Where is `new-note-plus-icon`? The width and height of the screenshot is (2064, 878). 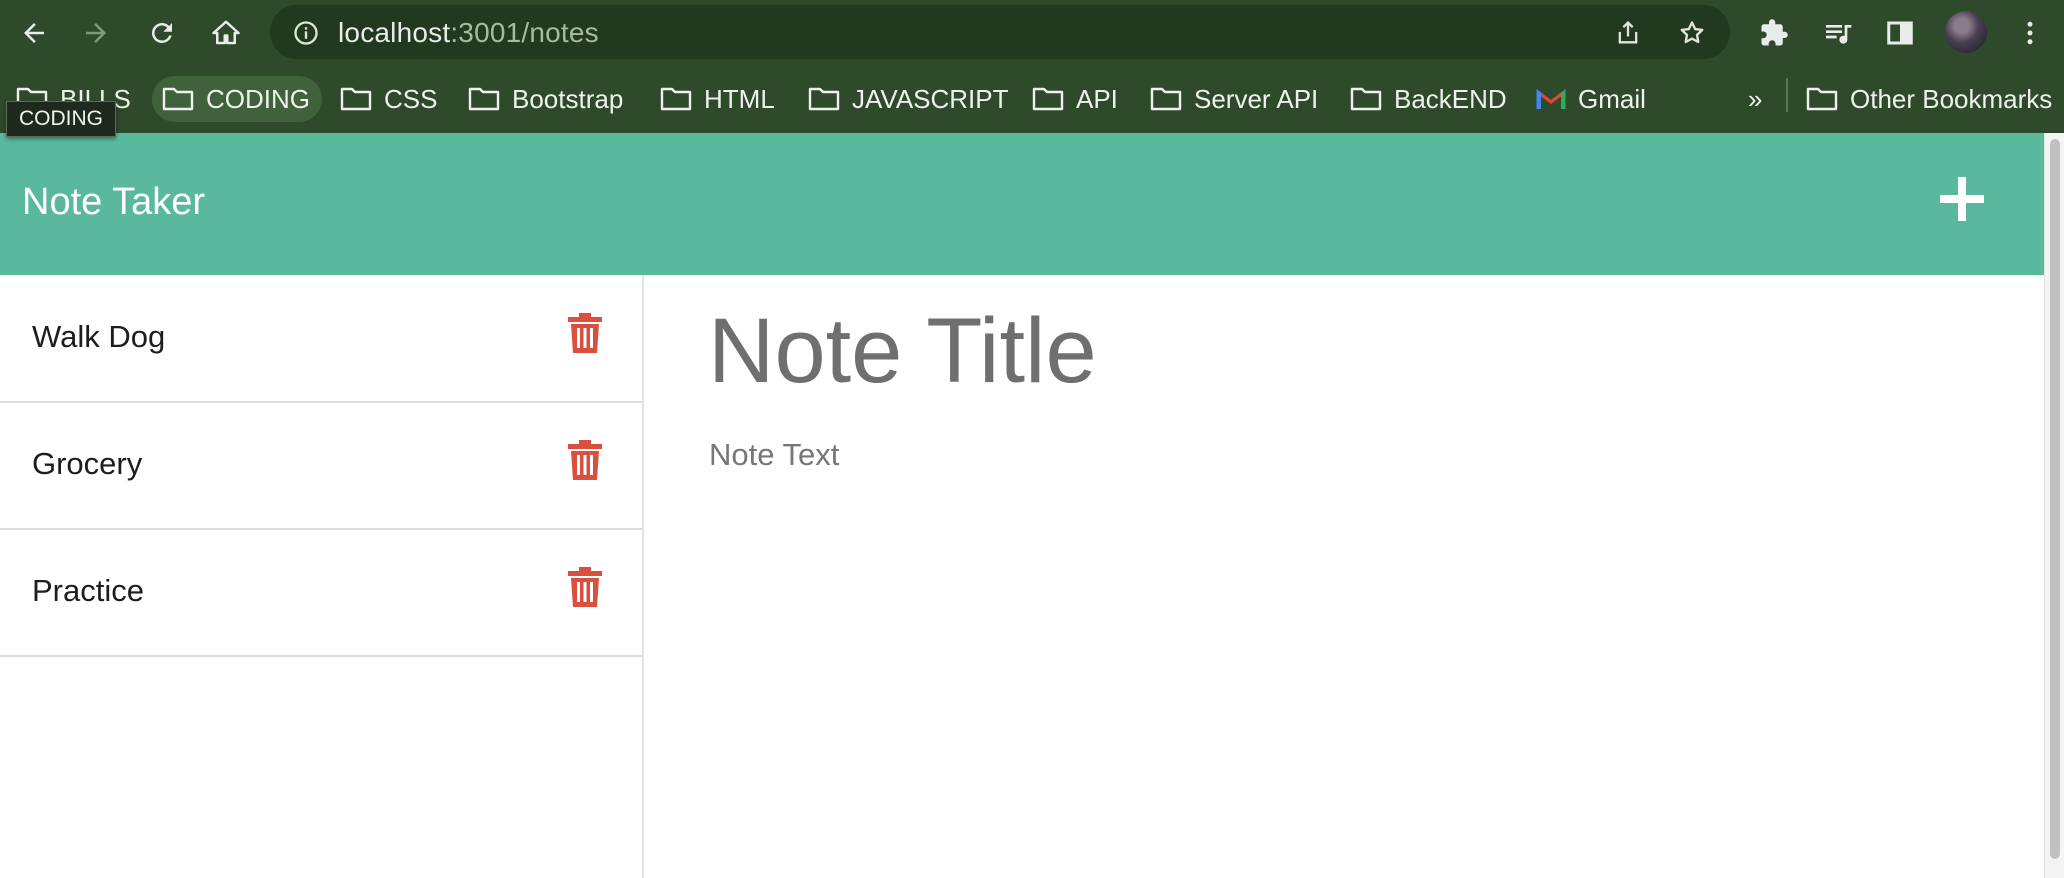
new-note-plus-icon is located at coordinates (1962, 199).